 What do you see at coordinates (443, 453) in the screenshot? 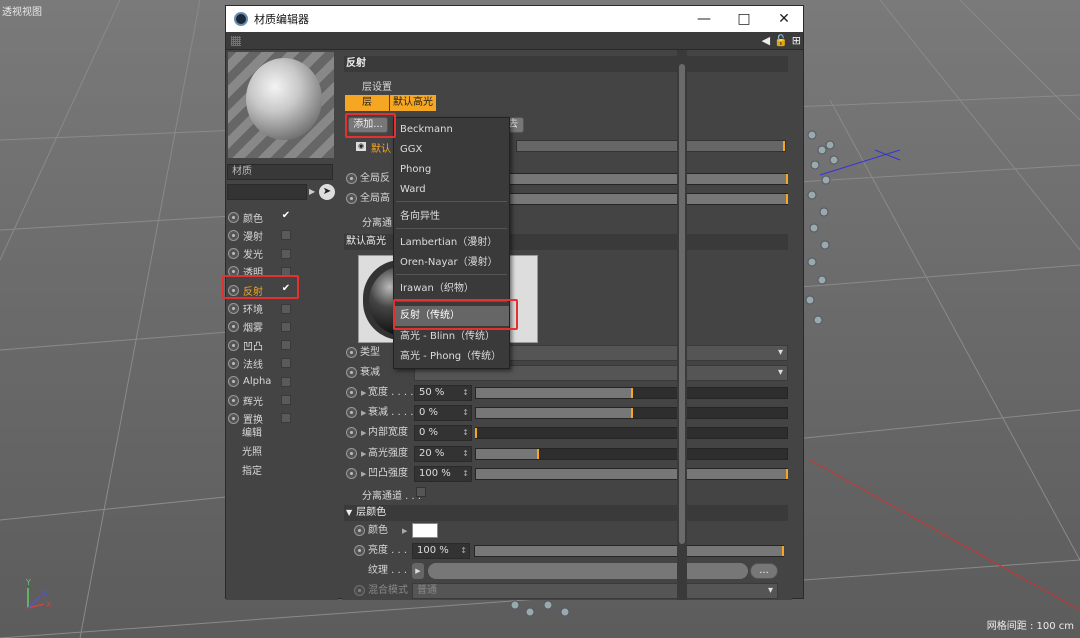
I see `spec-param-field: 20 %` at bounding box center [443, 453].